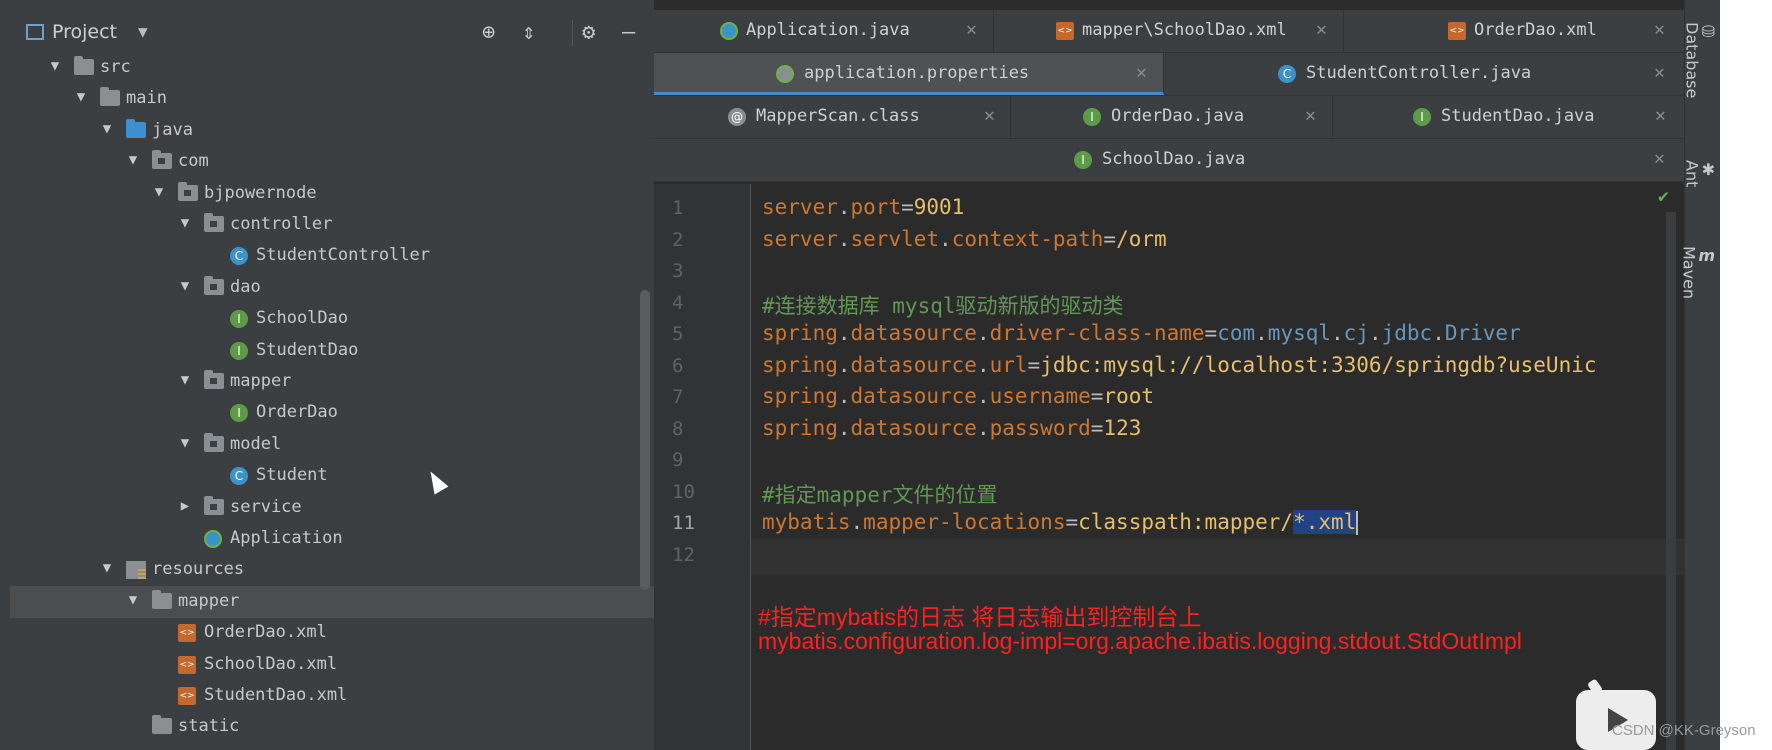 The width and height of the screenshot is (1772, 750). Describe the element at coordinates (292, 475) in the screenshot. I see `tree-item-label: Student` at that location.